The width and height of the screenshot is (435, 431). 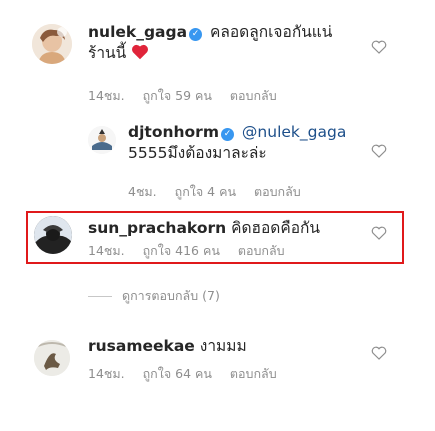 What do you see at coordinates (107, 53) in the screenshot?
I see `comment-text-line2: ร้านนี้` at bounding box center [107, 53].